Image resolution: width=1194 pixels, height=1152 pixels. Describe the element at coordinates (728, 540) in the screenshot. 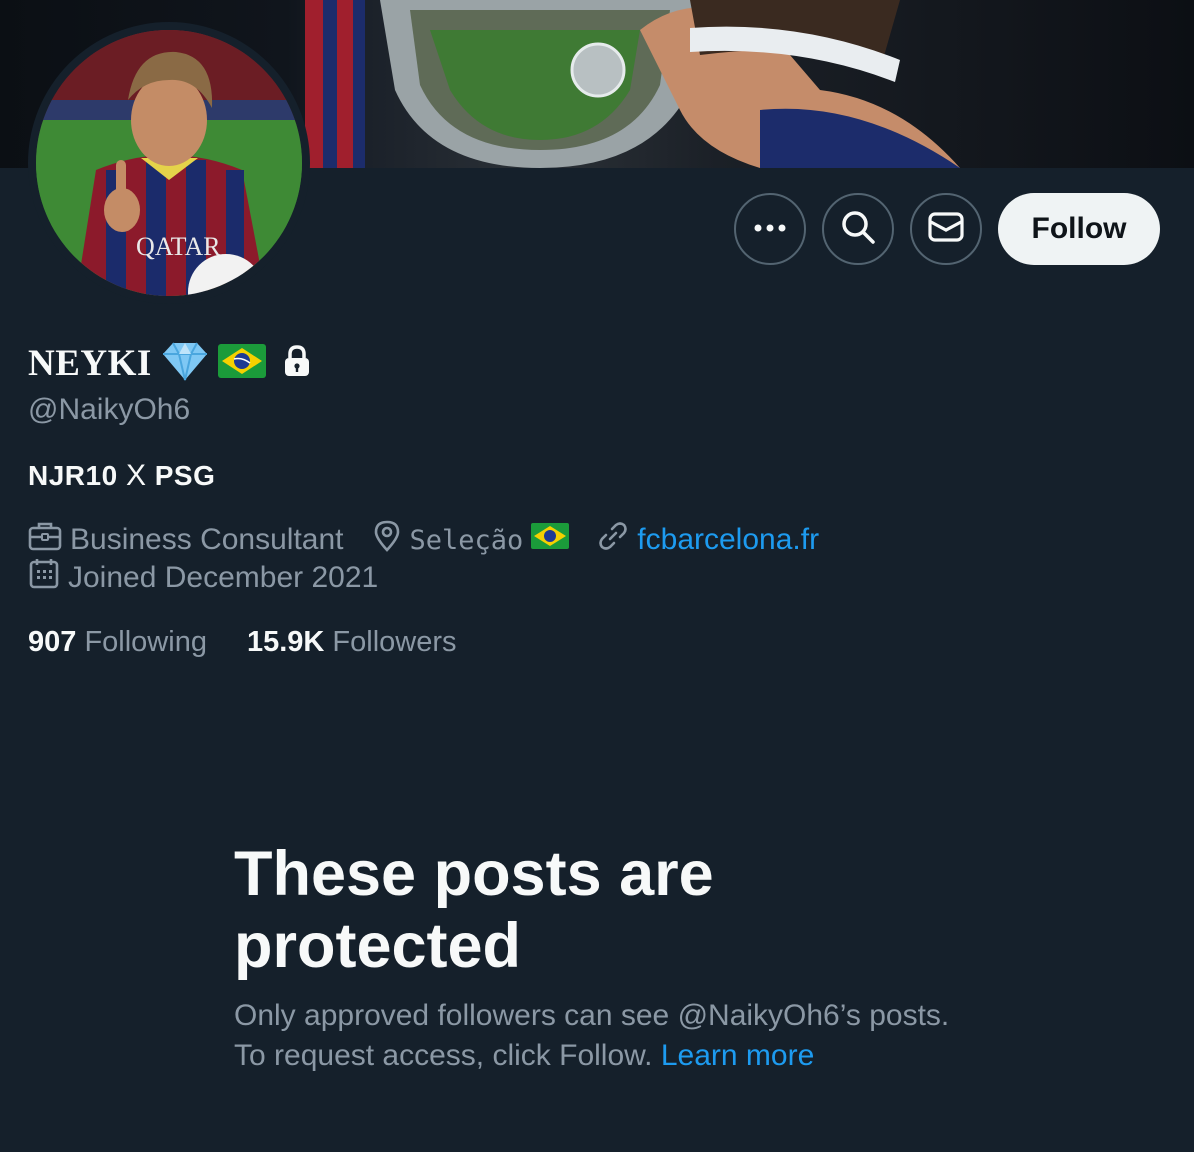

I see `website-link: fcbarcelona.fr` at that location.